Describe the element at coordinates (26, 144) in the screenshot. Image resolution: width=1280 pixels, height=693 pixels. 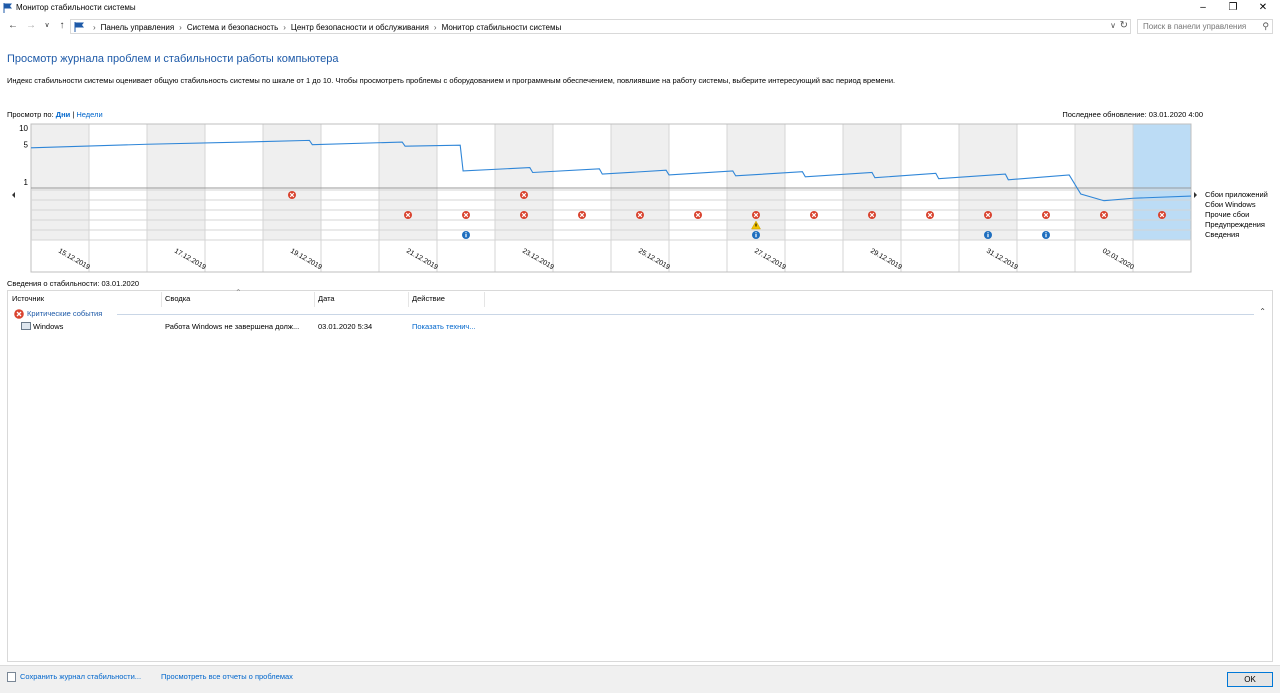
I see `y-tick-label: 5` at that location.